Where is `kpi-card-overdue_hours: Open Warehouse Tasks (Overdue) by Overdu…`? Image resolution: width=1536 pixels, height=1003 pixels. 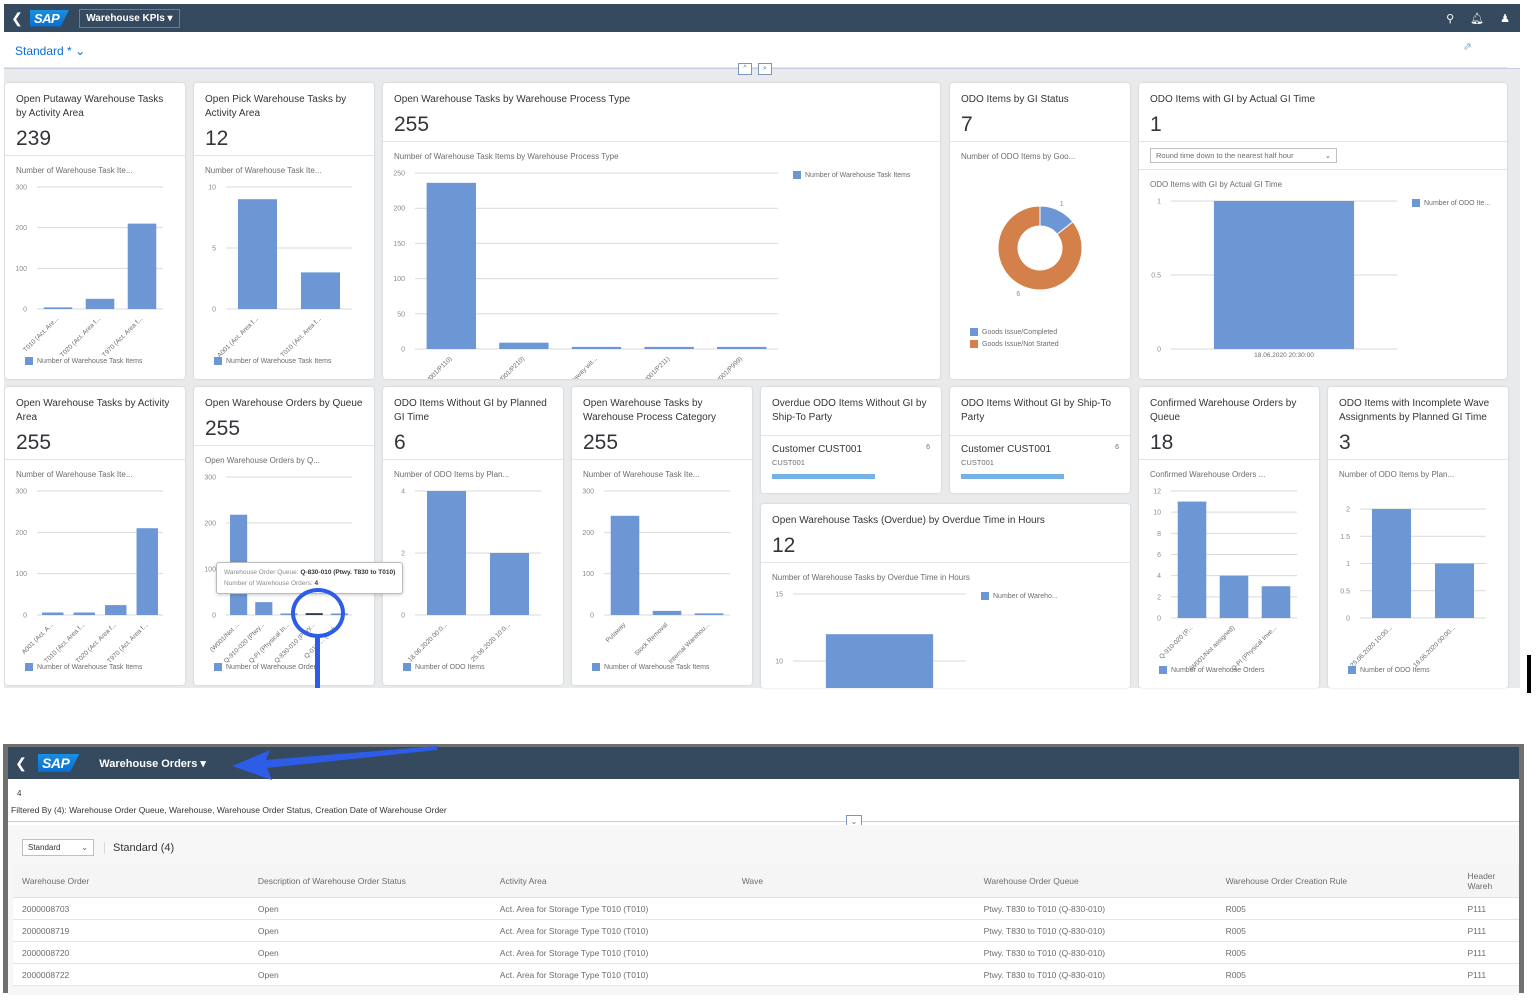
kpi-card-overdue_hours: Open Warehouse Tasks (Overdue) by Overdu… is located at coordinates (945, 596).